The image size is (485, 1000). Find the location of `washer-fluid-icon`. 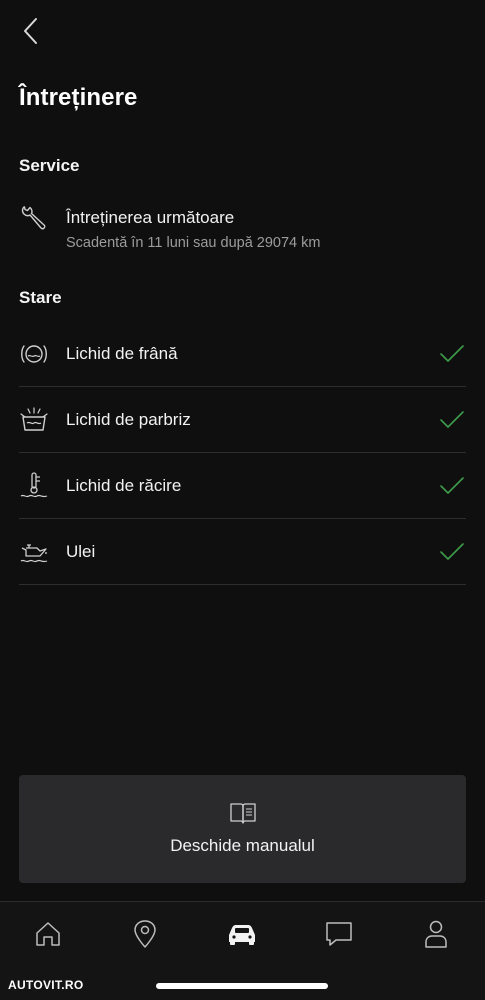

washer-fluid-icon is located at coordinates (34, 418).